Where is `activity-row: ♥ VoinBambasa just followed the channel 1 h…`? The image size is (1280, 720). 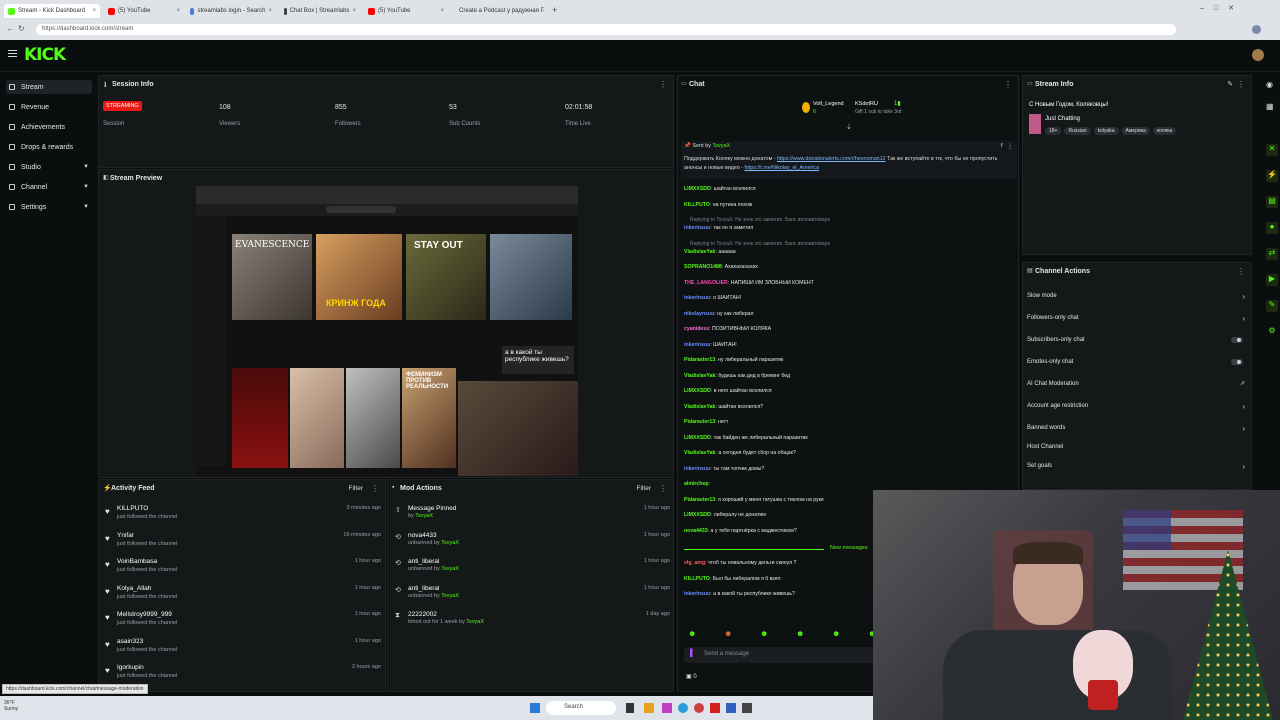
activity-row: ♥ VoinBambasa just followed the channel 1 h… is located at coordinates (243, 570).